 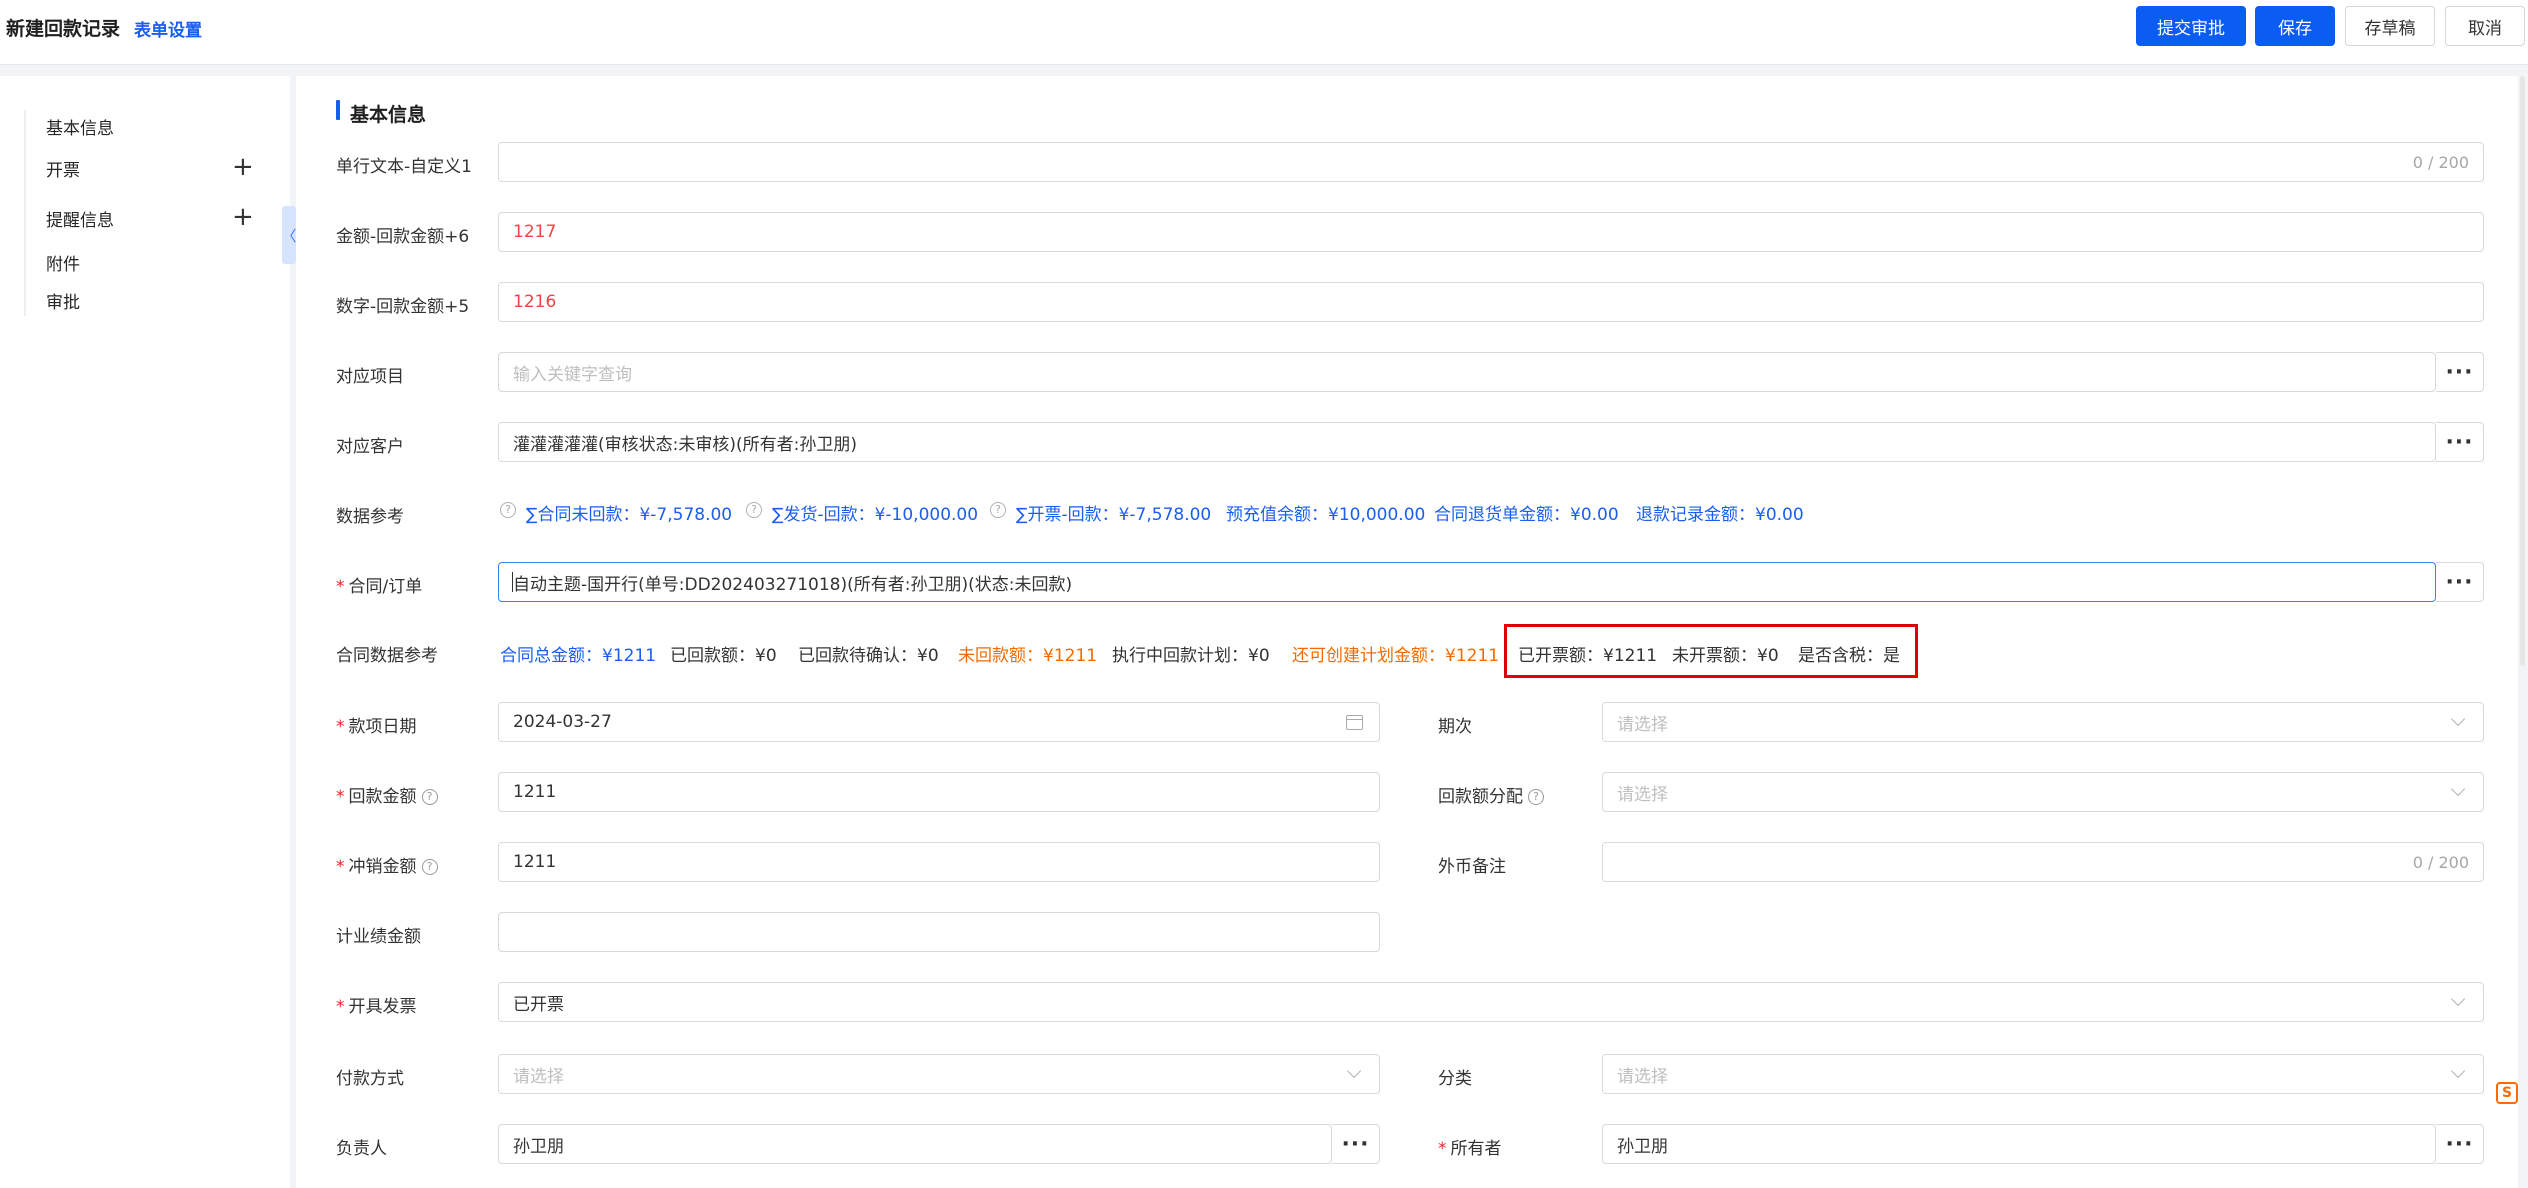 I want to click on project-placeholder: 输入关键字查询, so click(x=572, y=374).